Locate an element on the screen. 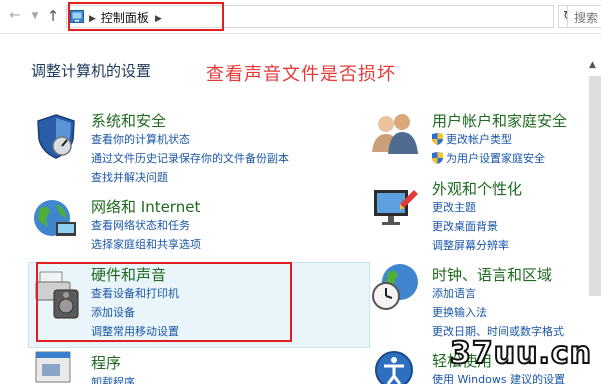 The width and height of the screenshot is (601, 384). link-troubleshoot: 查找并解决问题 is located at coordinates (129, 177).